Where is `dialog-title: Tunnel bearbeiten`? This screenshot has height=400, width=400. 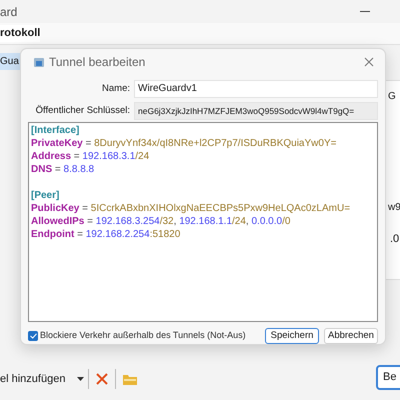
dialog-title: Tunnel bearbeiten is located at coordinates (97, 63).